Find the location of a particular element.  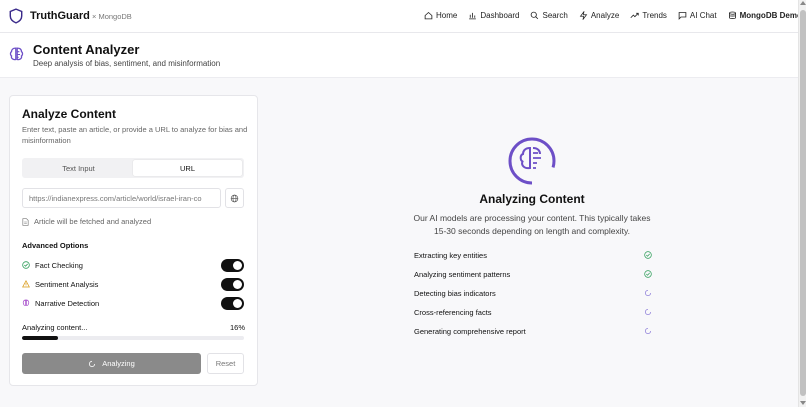

nav-trends: Trends is located at coordinates (648, 15).